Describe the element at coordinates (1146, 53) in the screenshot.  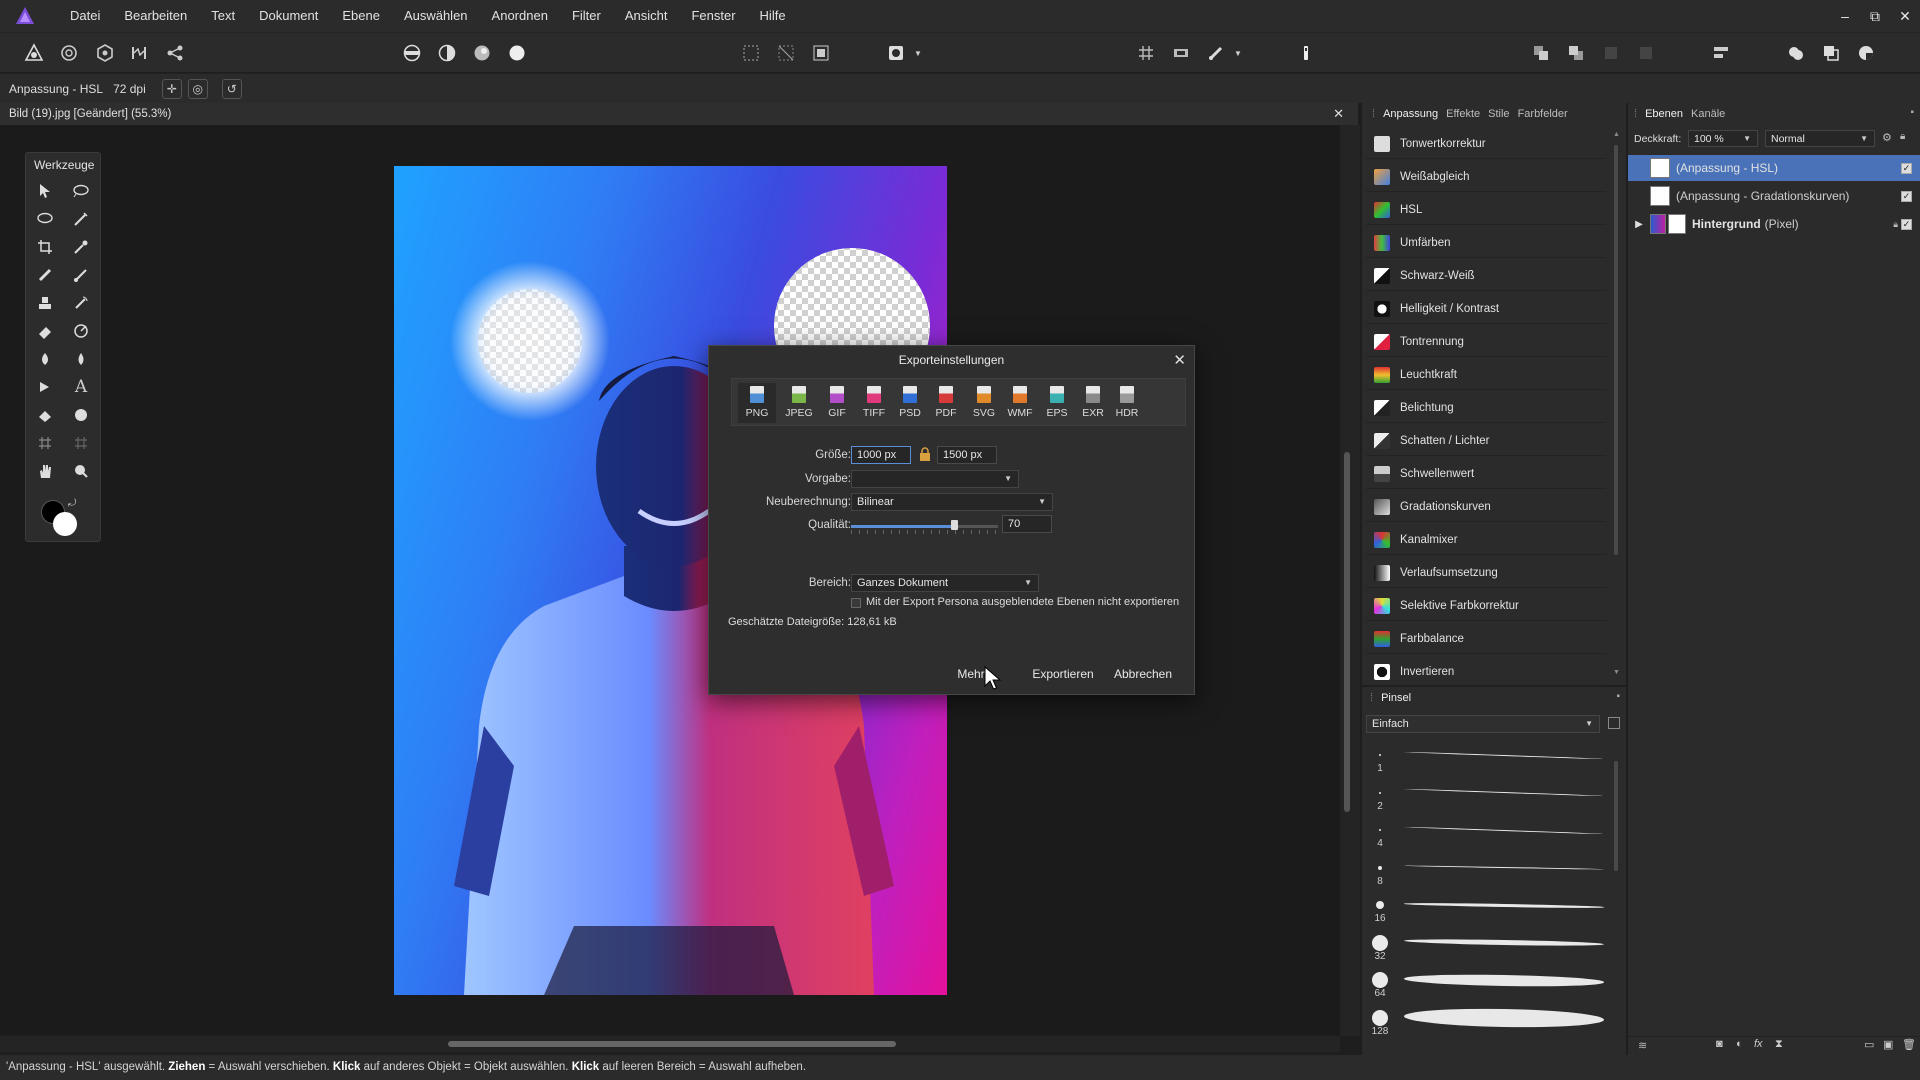
I see `snapping-grid-icon` at that location.